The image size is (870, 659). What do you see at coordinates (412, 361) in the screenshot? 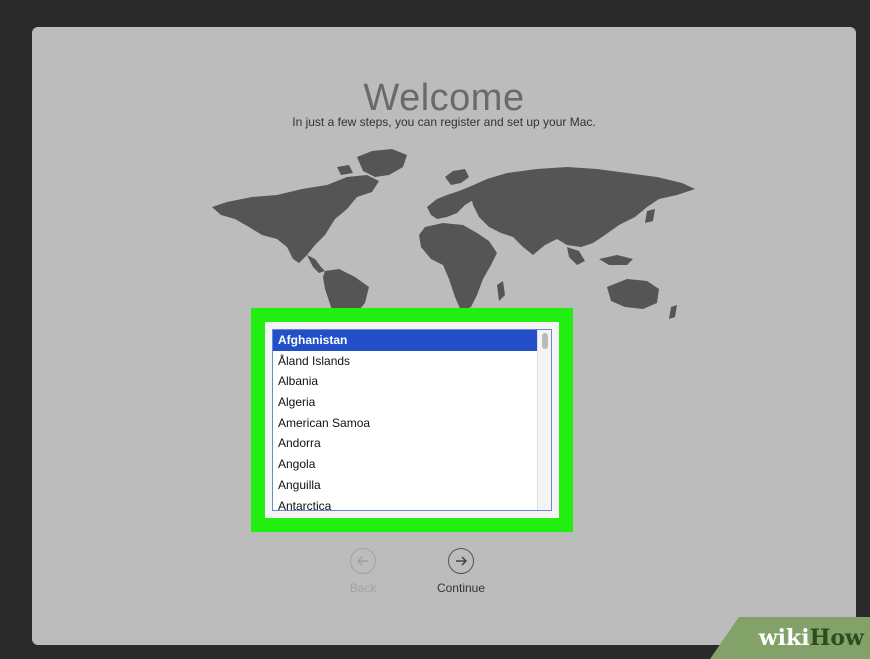
I see `country-item-aland-islands: Åland Islands` at bounding box center [412, 361].